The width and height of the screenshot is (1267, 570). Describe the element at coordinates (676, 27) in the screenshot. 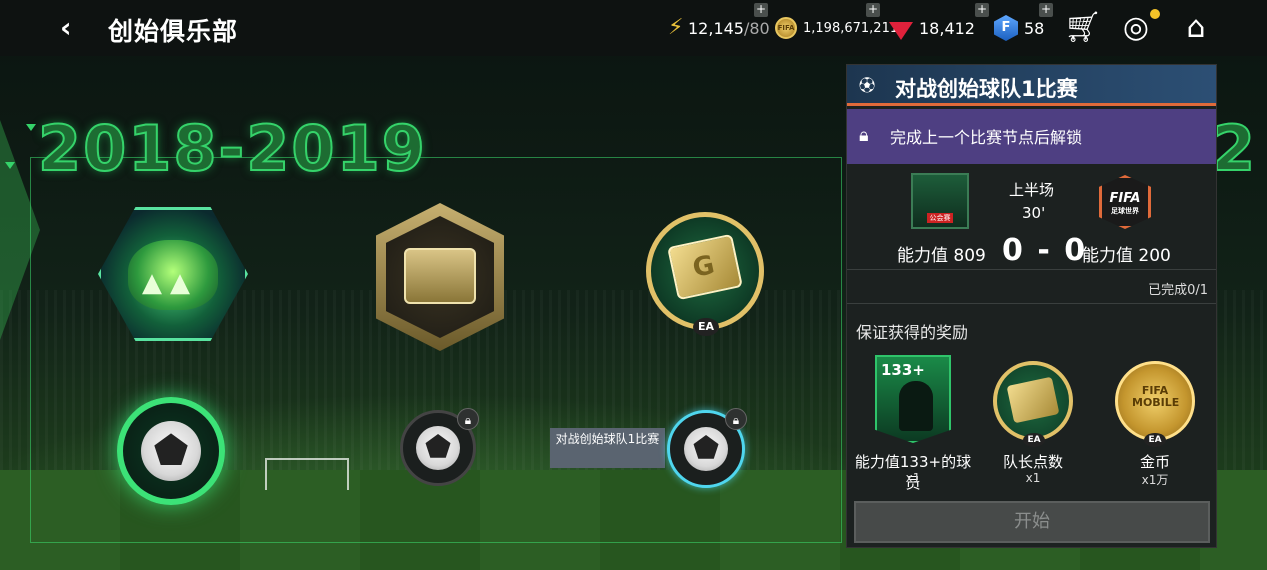

I see `energy-icon: ⚡` at that location.